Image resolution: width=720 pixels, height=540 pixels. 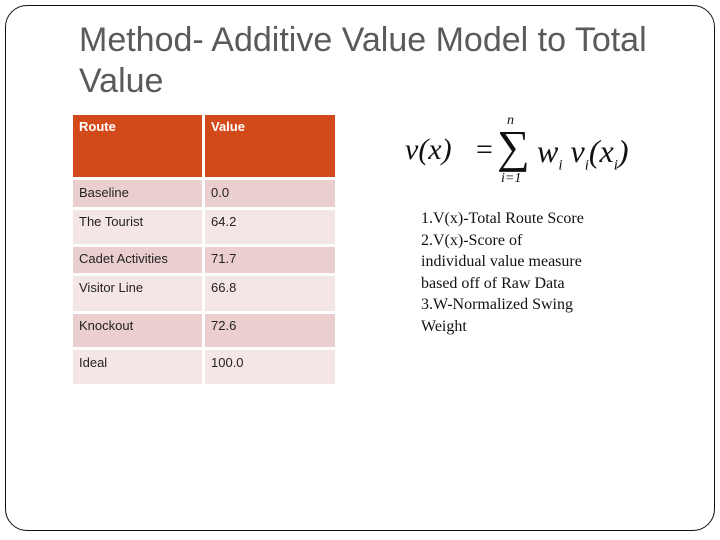 What do you see at coordinates (204, 227) in the screenshot?
I see `table-row: The Tourist 64.2` at bounding box center [204, 227].